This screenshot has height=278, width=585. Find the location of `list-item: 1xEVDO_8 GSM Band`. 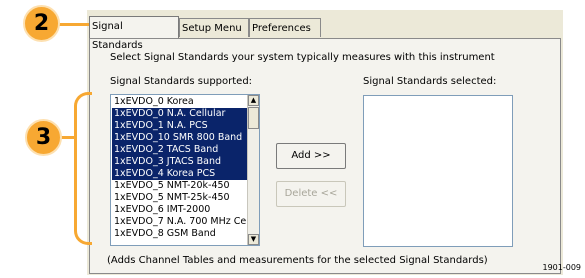

list-item: 1xEVDO_8 GSM Band is located at coordinates (180, 234).